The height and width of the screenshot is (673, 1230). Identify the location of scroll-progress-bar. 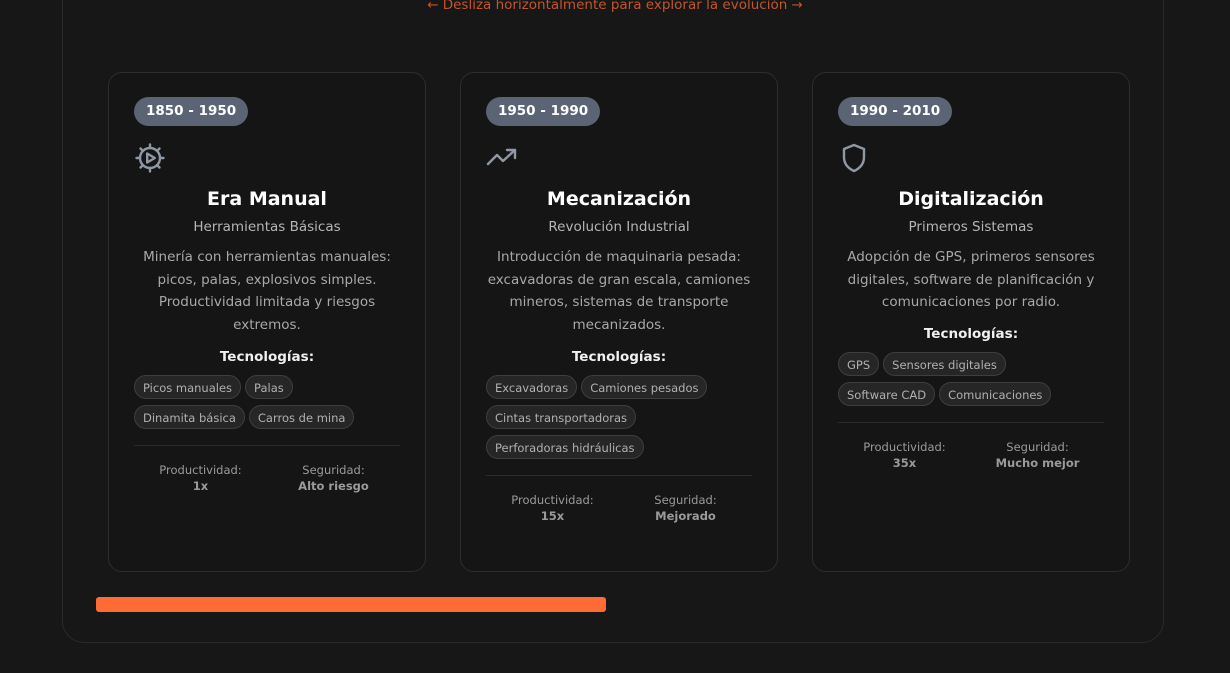
(351, 604).